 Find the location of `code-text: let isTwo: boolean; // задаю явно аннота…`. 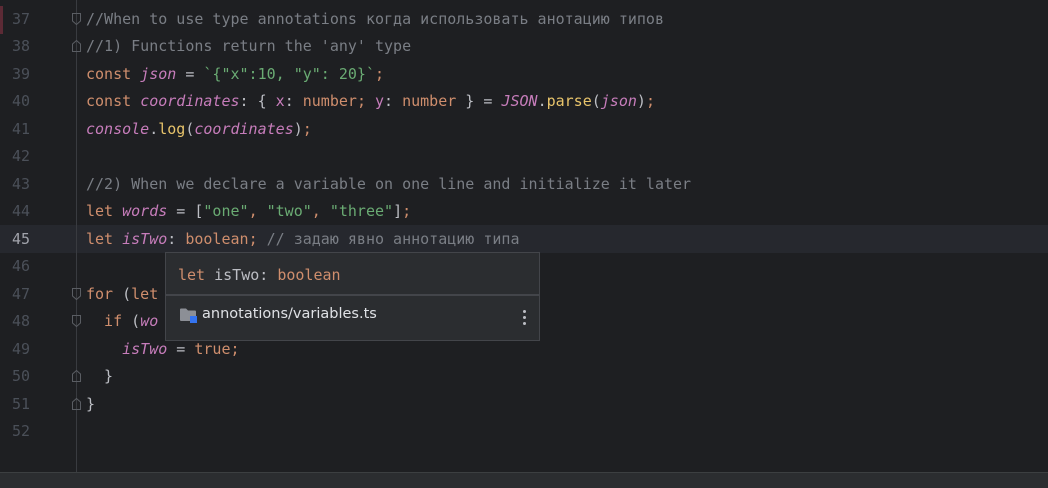

code-text: let isTwo: boolean; // задаю явно аннота… is located at coordinates (303, 240).